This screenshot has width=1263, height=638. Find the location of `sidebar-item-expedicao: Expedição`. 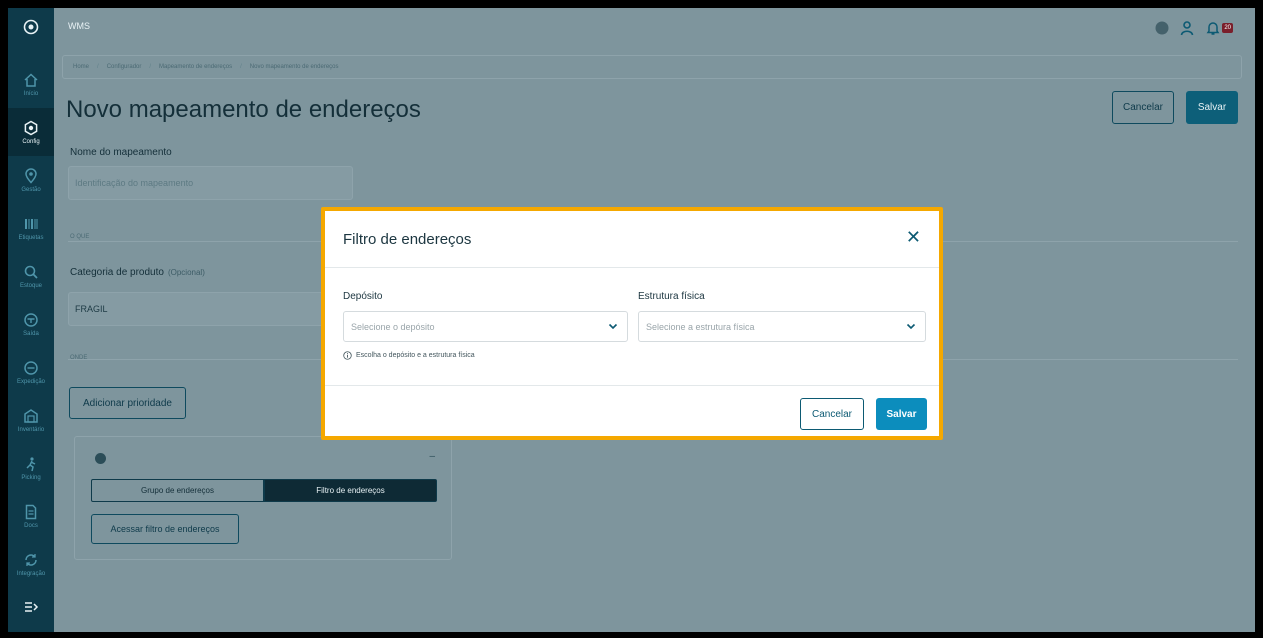

sidebar-item-expedicao: Expedição is located at coordinates (31, 372).